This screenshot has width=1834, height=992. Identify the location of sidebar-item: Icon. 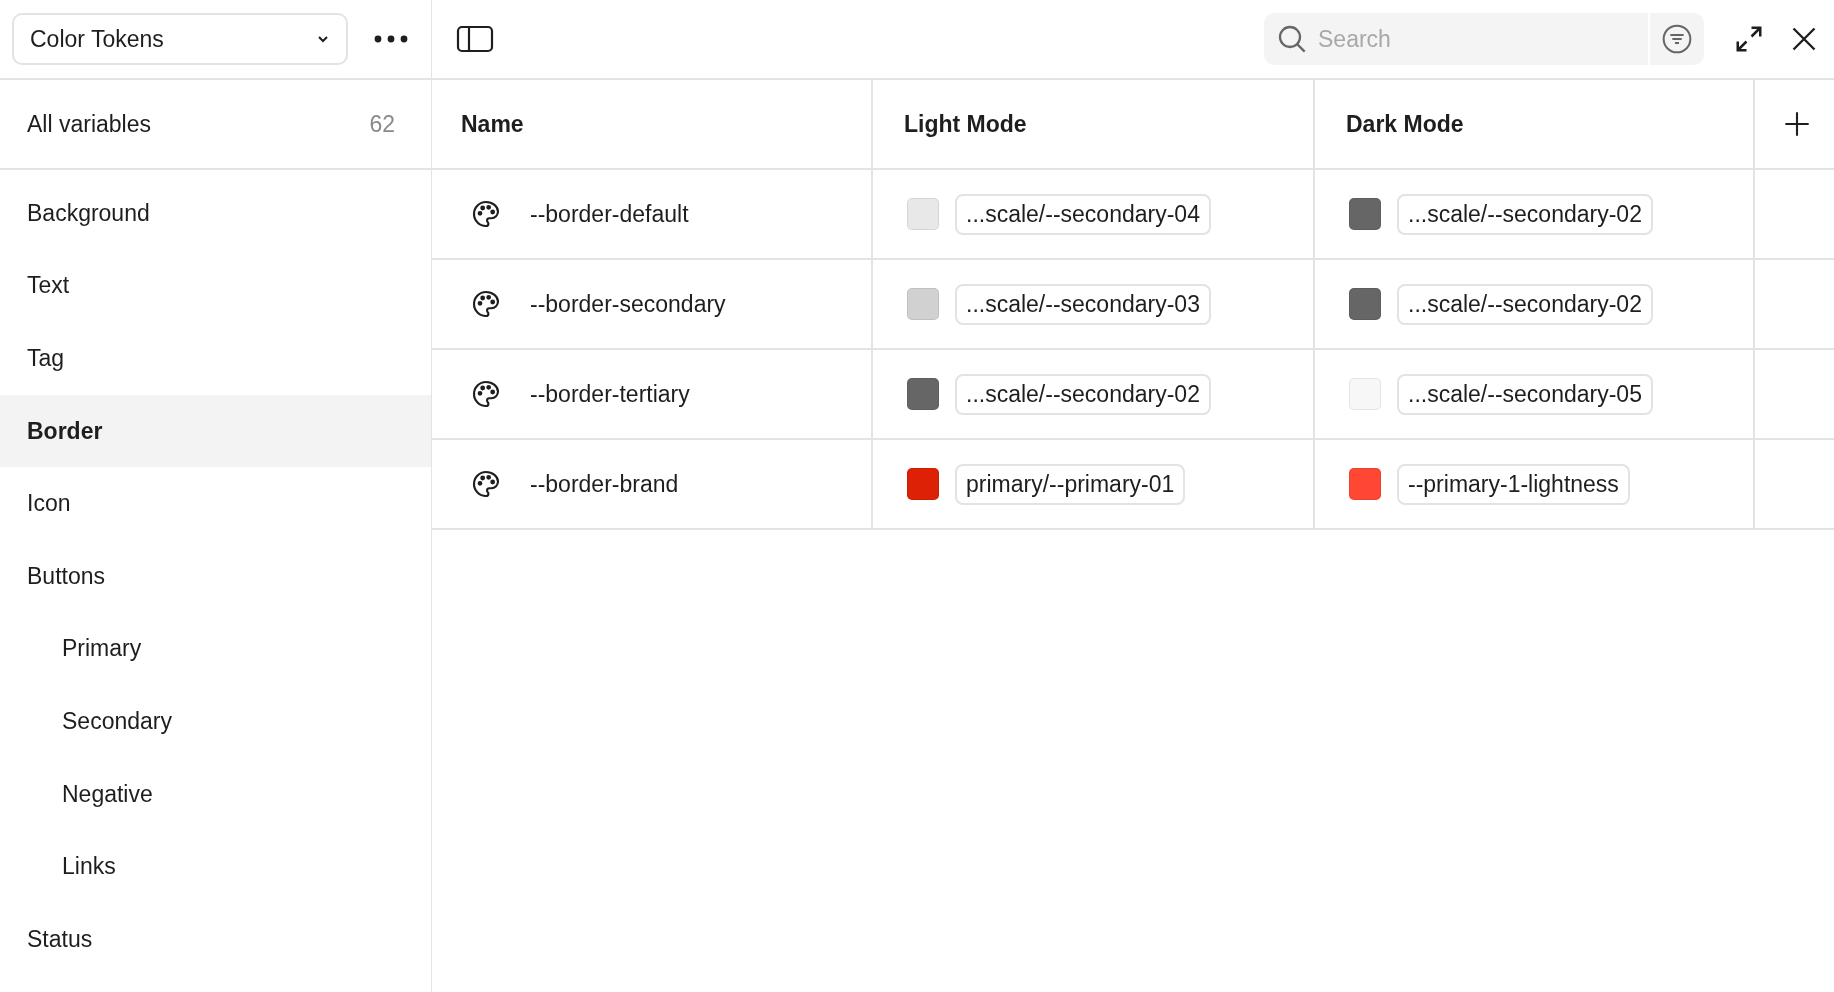
(215, 503).